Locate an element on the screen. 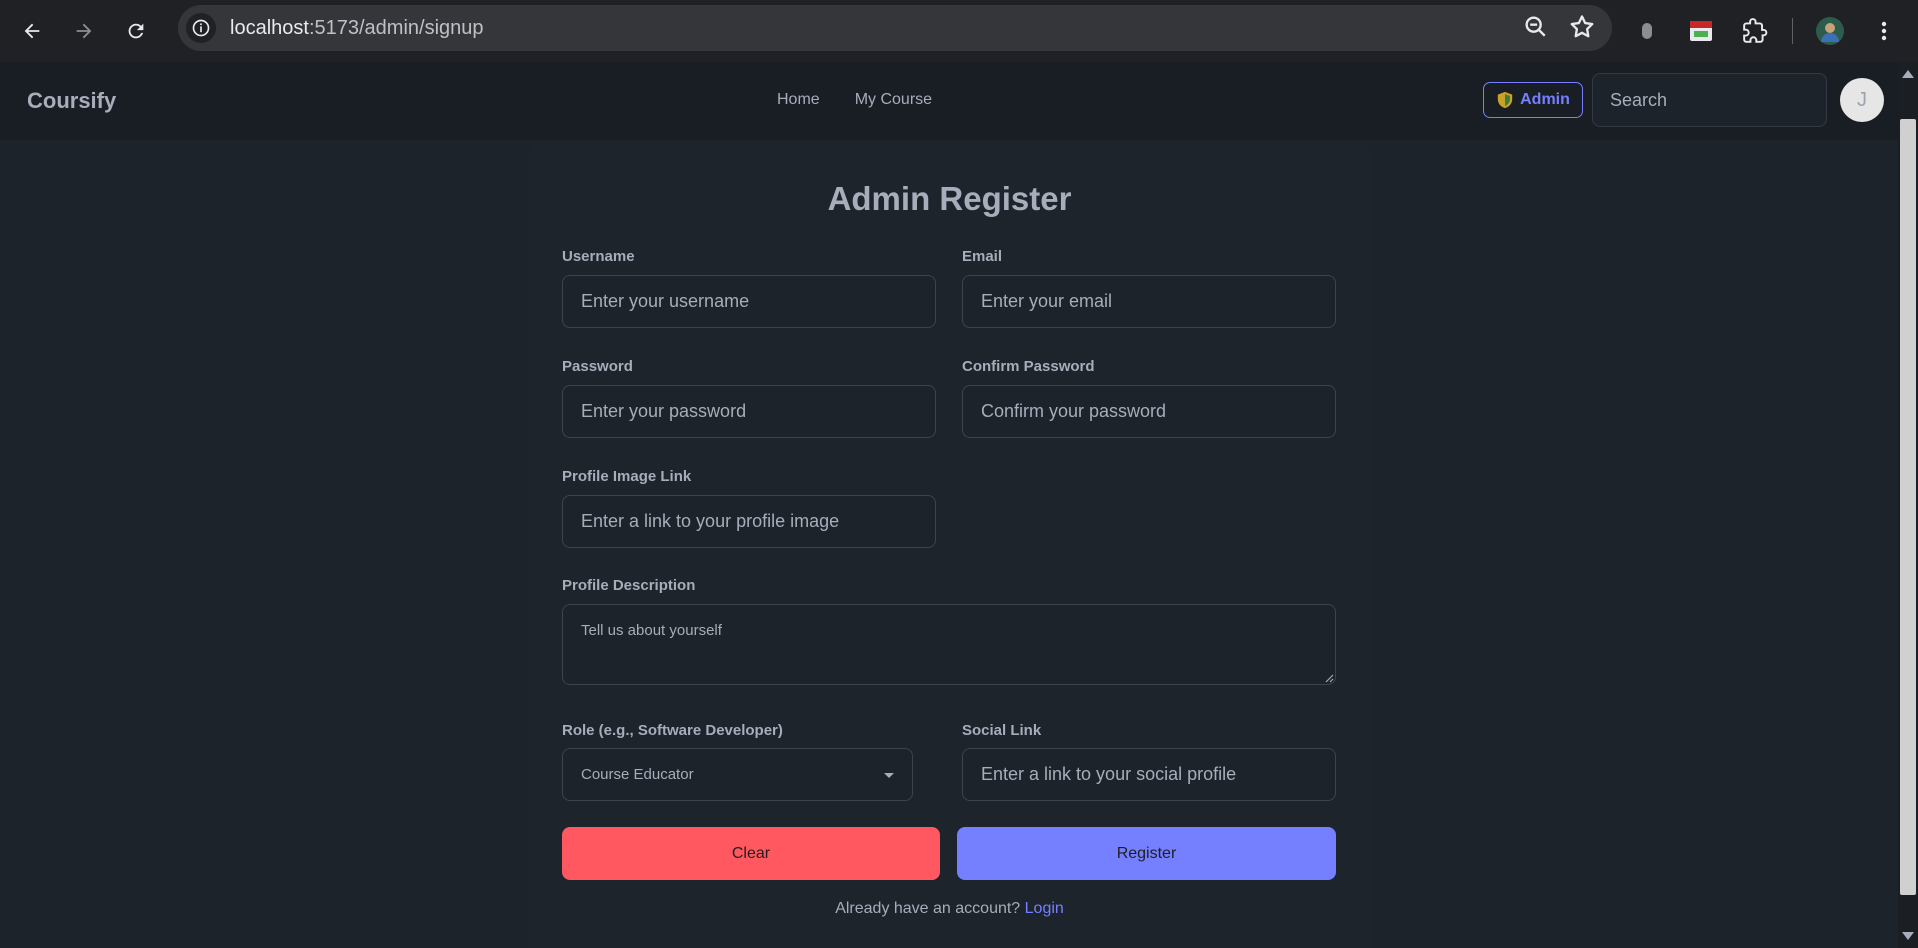  search-input is located at coordinates (1709, 100).